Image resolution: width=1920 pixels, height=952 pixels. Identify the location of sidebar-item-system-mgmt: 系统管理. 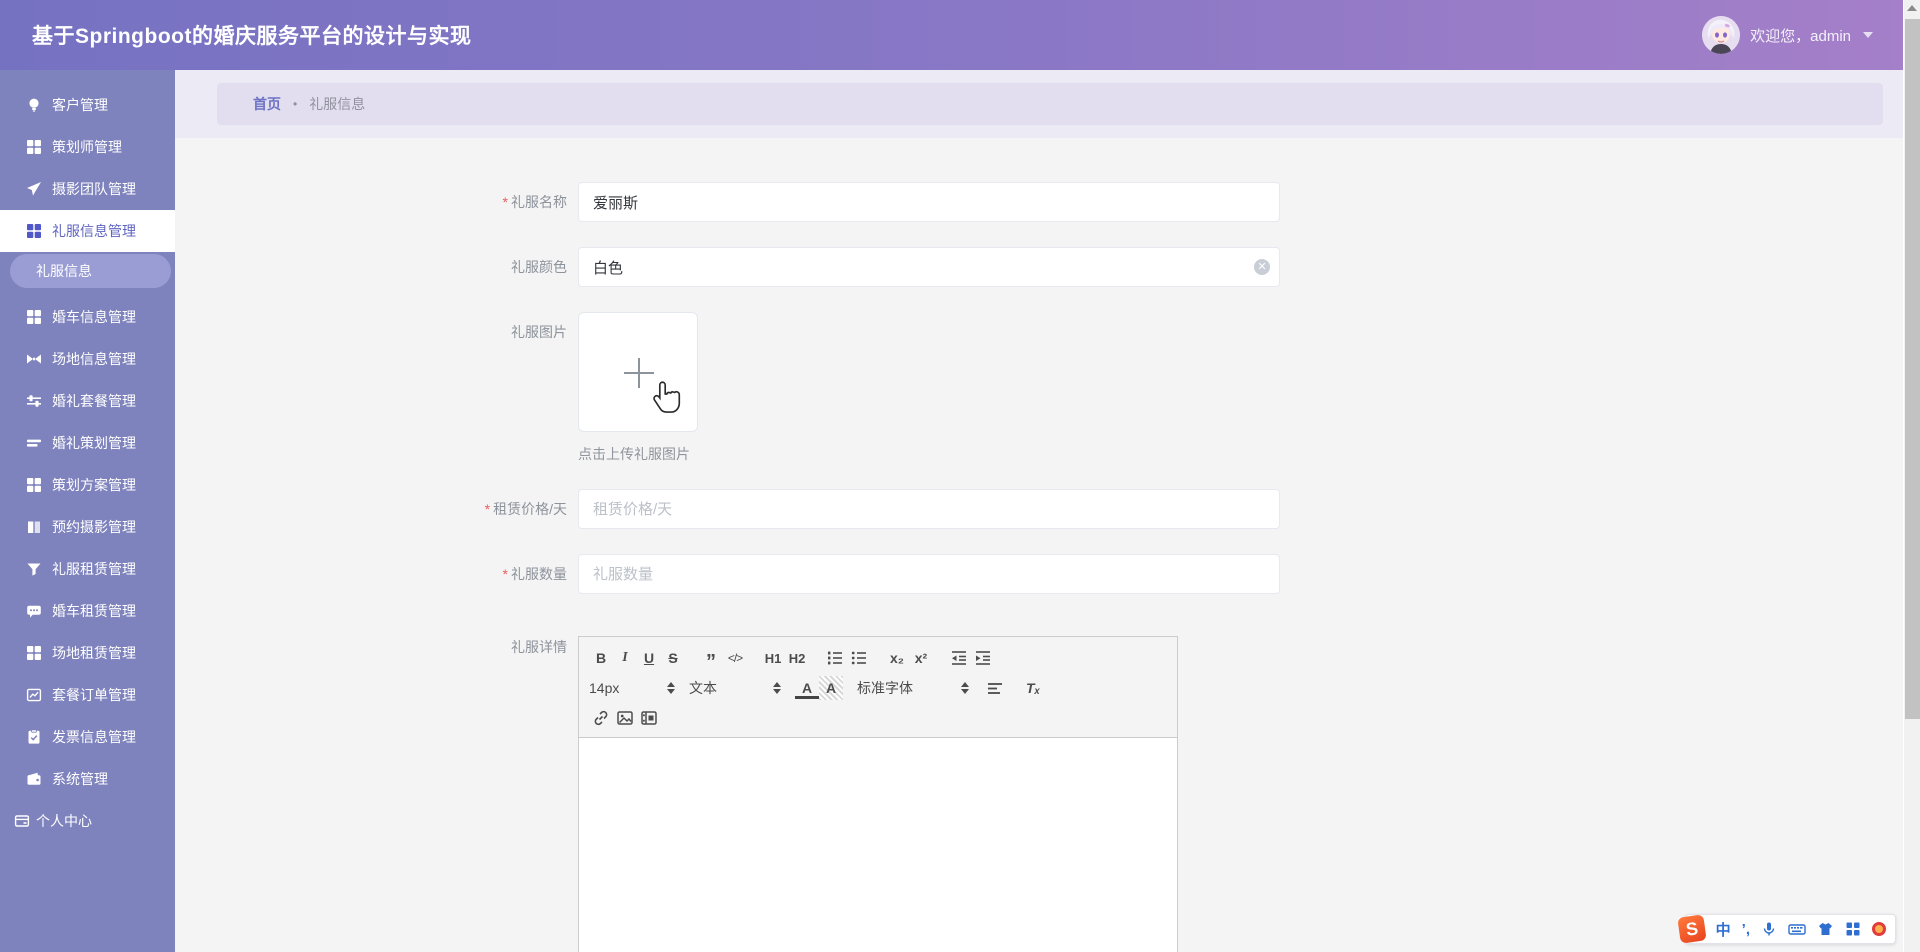
(87, 779).